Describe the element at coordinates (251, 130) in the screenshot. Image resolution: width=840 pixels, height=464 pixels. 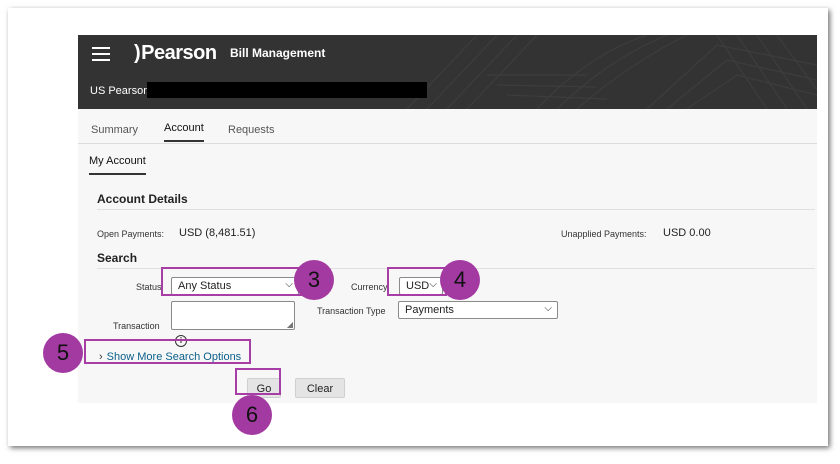
I see `tab-requests: Requests` at that location.